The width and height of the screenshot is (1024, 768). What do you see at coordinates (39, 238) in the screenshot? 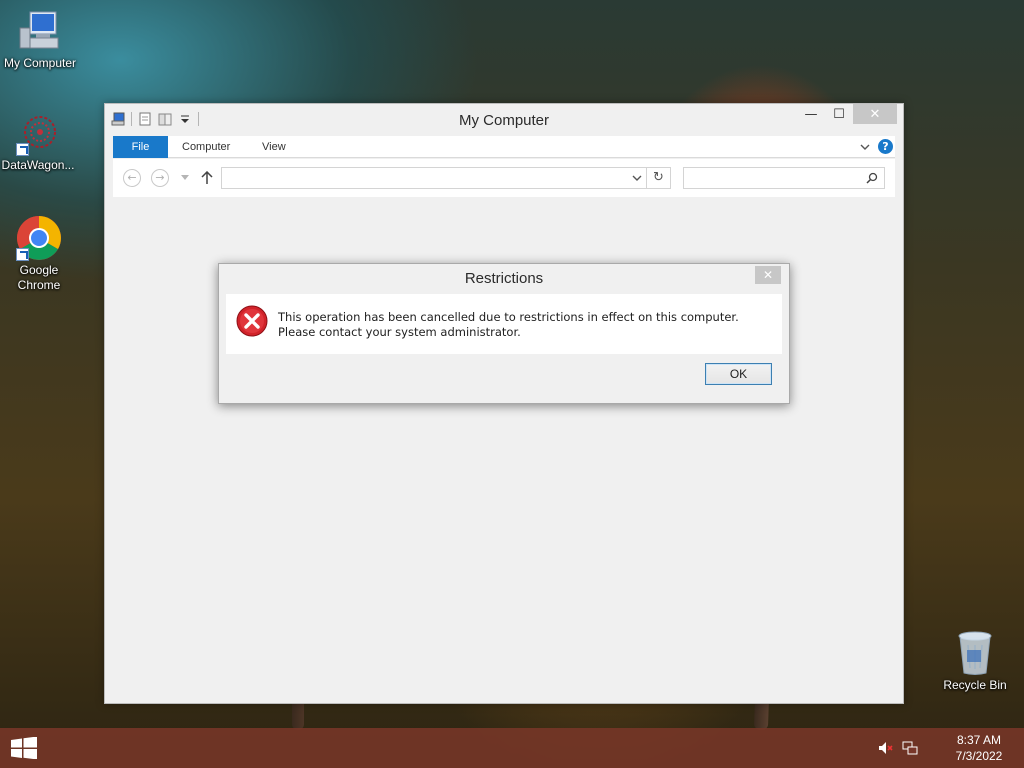
I see `chrome-icon` at bounding box center [39, 238].